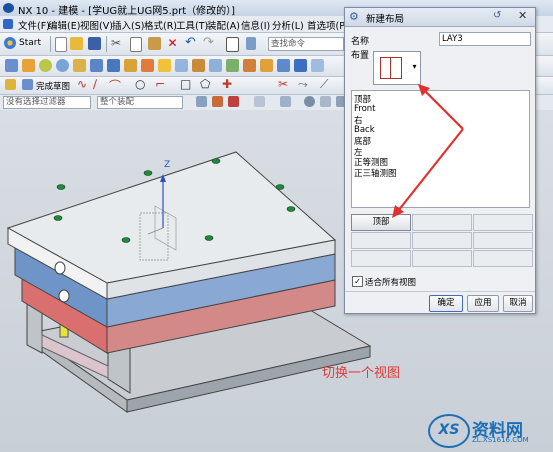  What do you see at coordinates (255, 25) in the screenshot?
I see `menu-info: 信息(I)` at bounding box center [255, 25].